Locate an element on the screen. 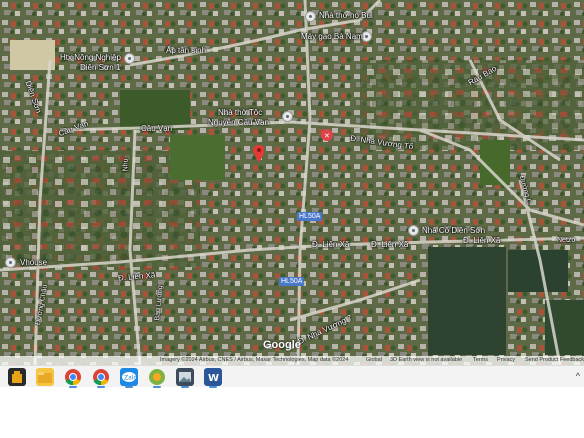 The image size is (584, 438). zalo-icon: Zalo is located at coordinates (129, 378).